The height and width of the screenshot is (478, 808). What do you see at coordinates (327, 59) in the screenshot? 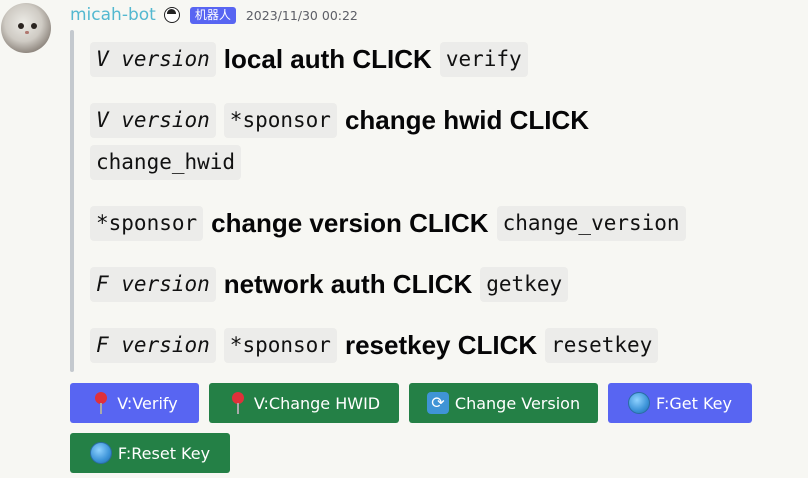
I see `quote-text: local auth CLICK` at bounding box center [327, 59].